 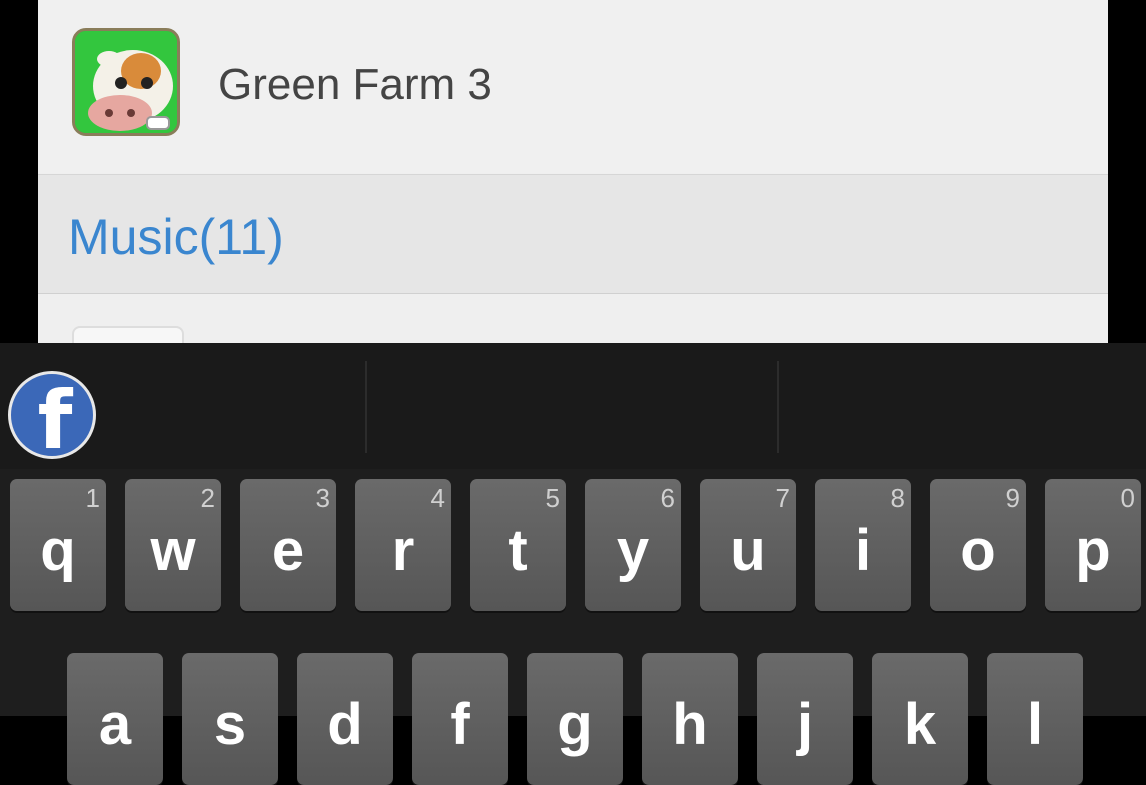 I want to click on key-letter: i, so click(x=863, y=550).